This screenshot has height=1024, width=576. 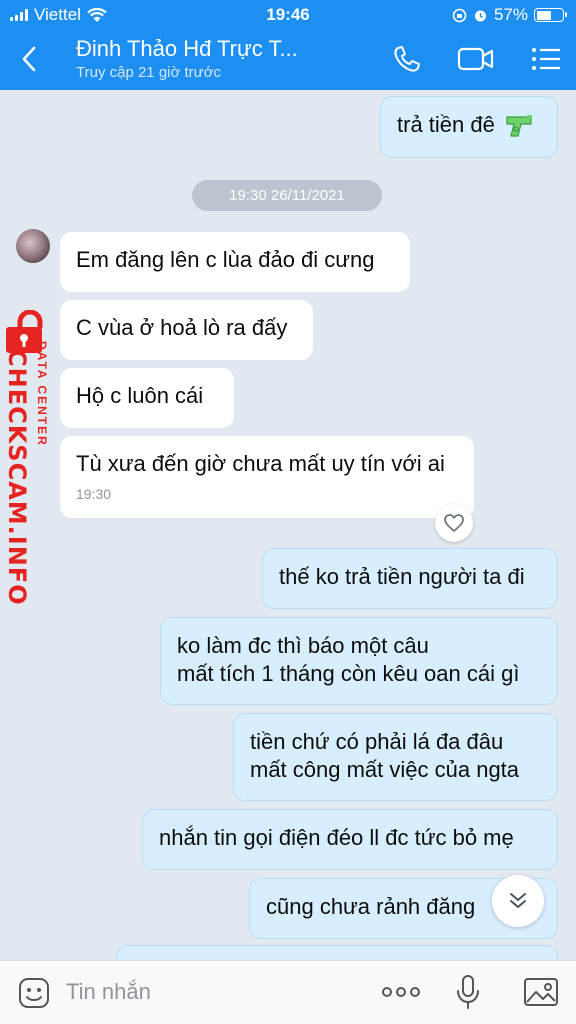 What do you see at coordinates (30, 59) in the screenshot?
I see `back-icon` at bounding box center [30, 59].